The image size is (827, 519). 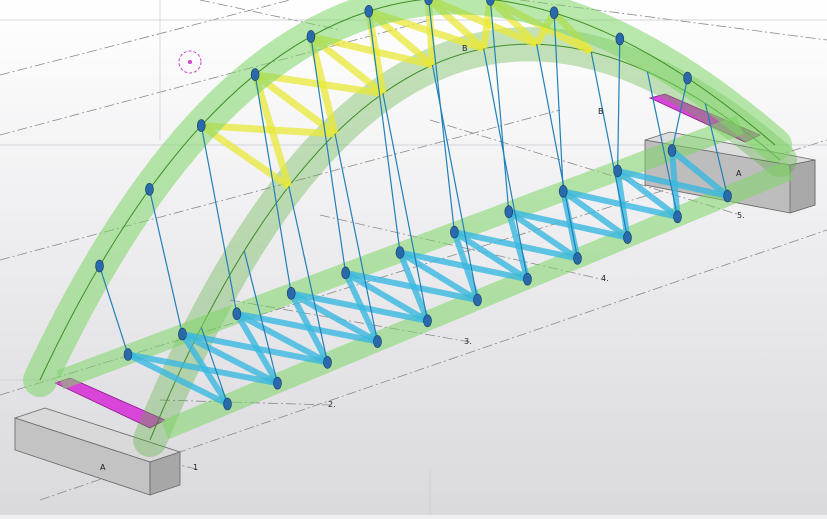 What do you see at coordinates (195, 467) in the screenshot?
I see `grid-label-1: 1` at bounding box center [195, 467].